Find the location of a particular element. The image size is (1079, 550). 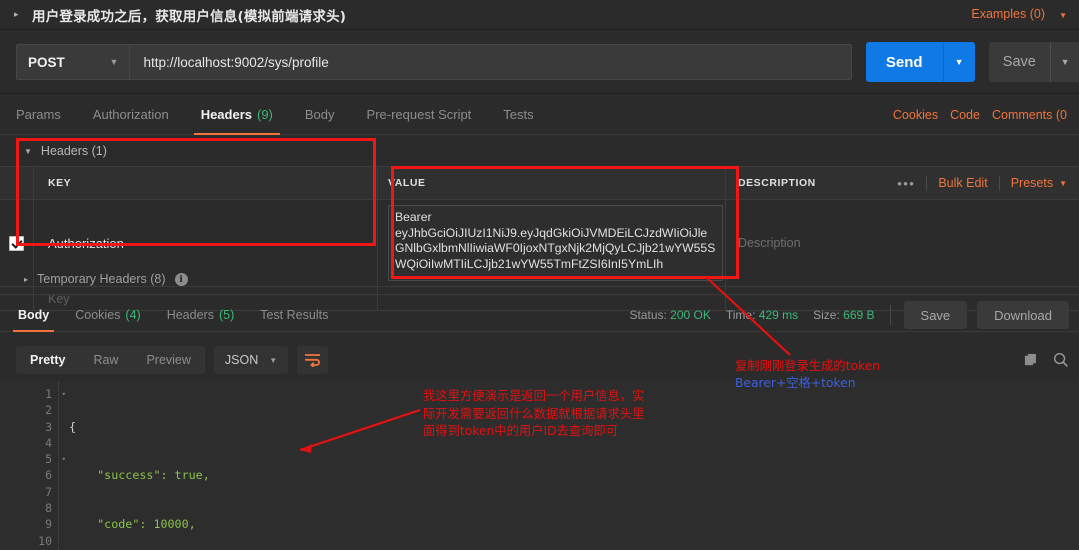

time-label: Time: is located at coordinates (740, 315).